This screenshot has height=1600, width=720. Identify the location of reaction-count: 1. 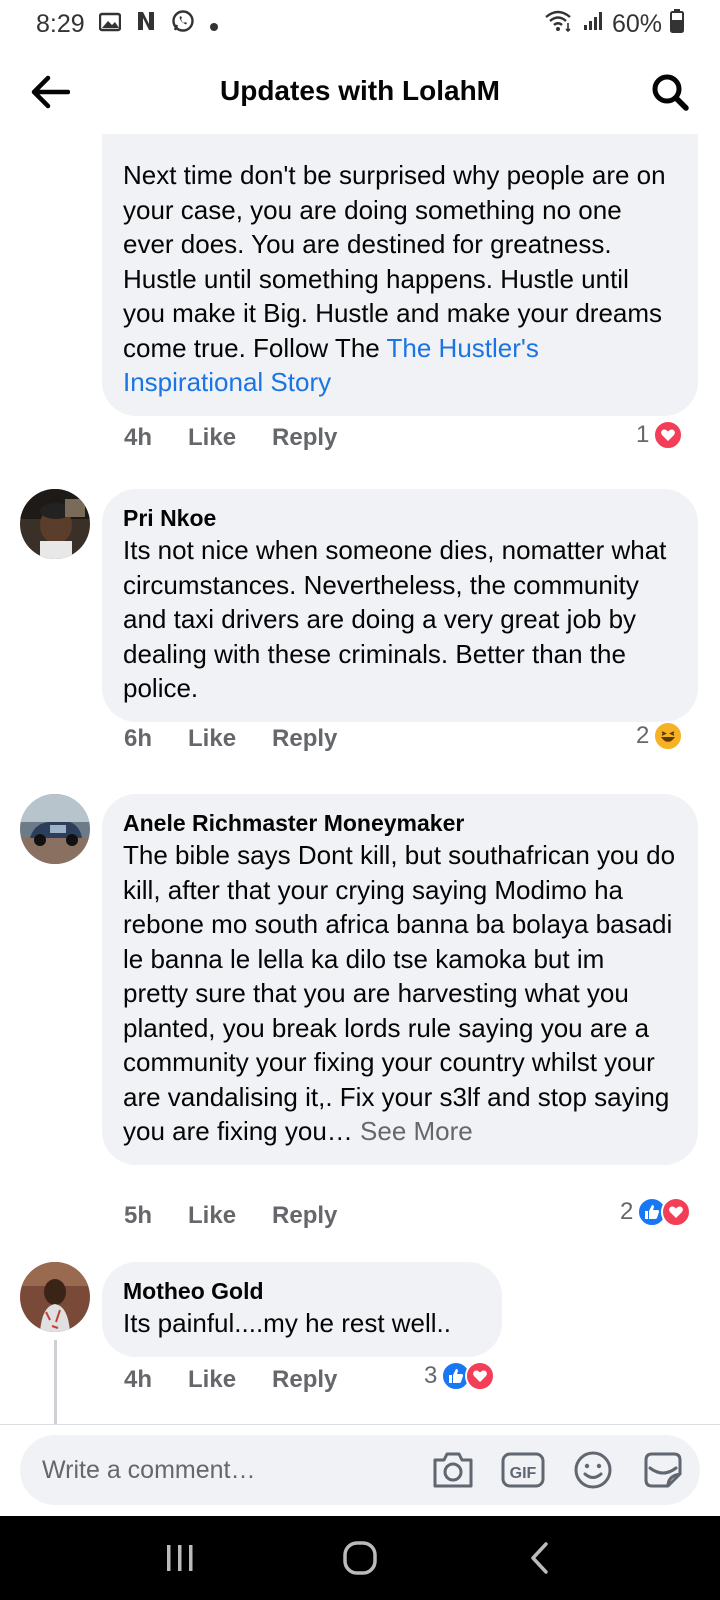
(643, 434).